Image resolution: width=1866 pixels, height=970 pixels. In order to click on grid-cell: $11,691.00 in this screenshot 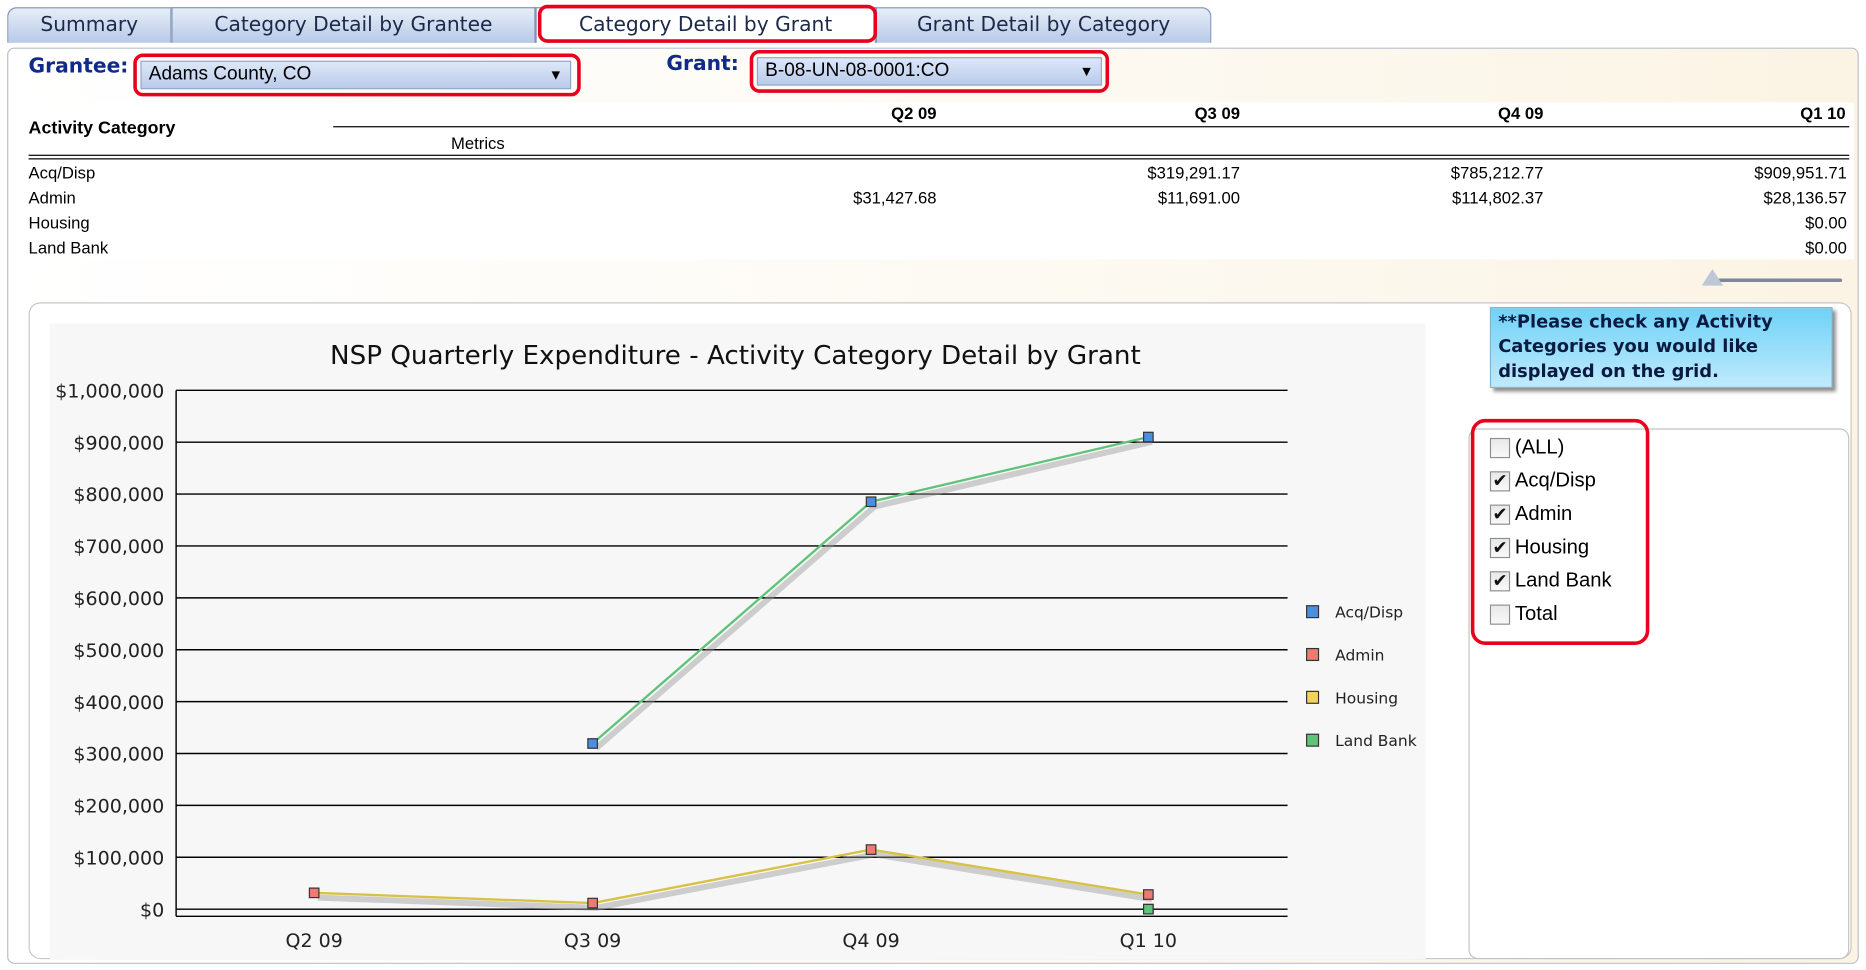, I will do `click(1198, 198)`.